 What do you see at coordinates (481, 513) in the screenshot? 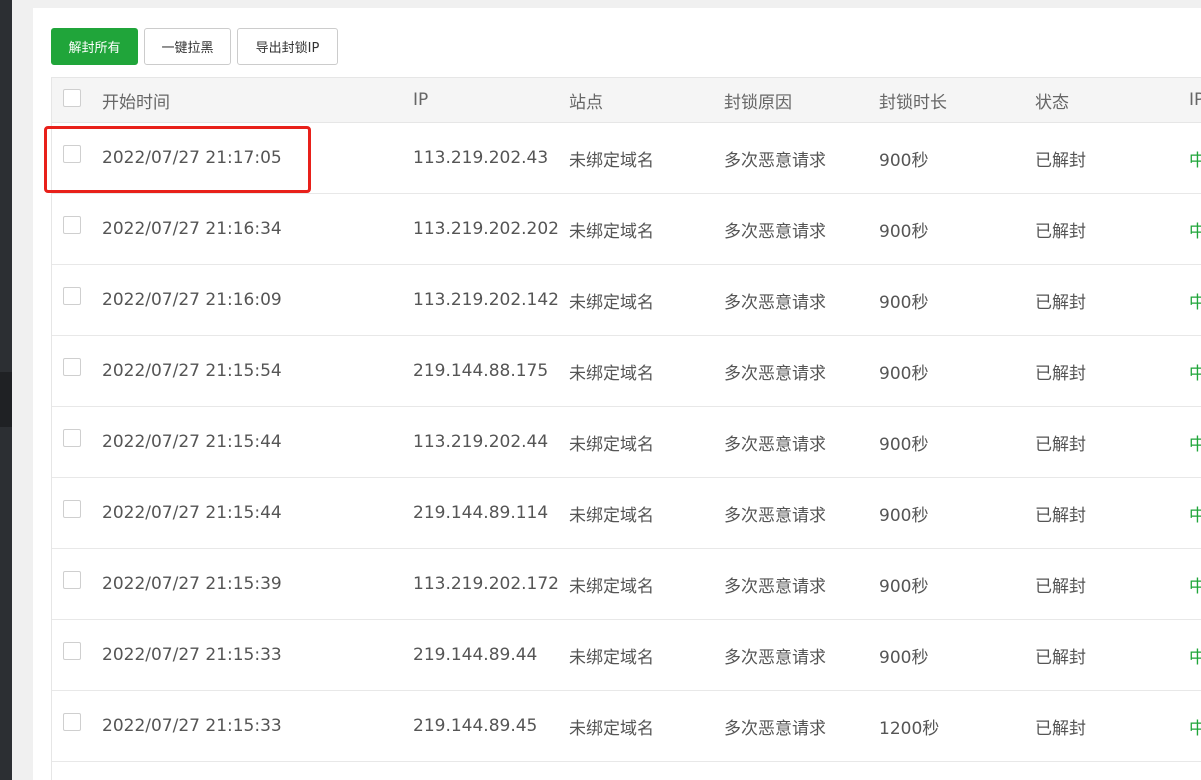
I see `cell-ip: 219.144.89.114` at bounding box center [481, 513].